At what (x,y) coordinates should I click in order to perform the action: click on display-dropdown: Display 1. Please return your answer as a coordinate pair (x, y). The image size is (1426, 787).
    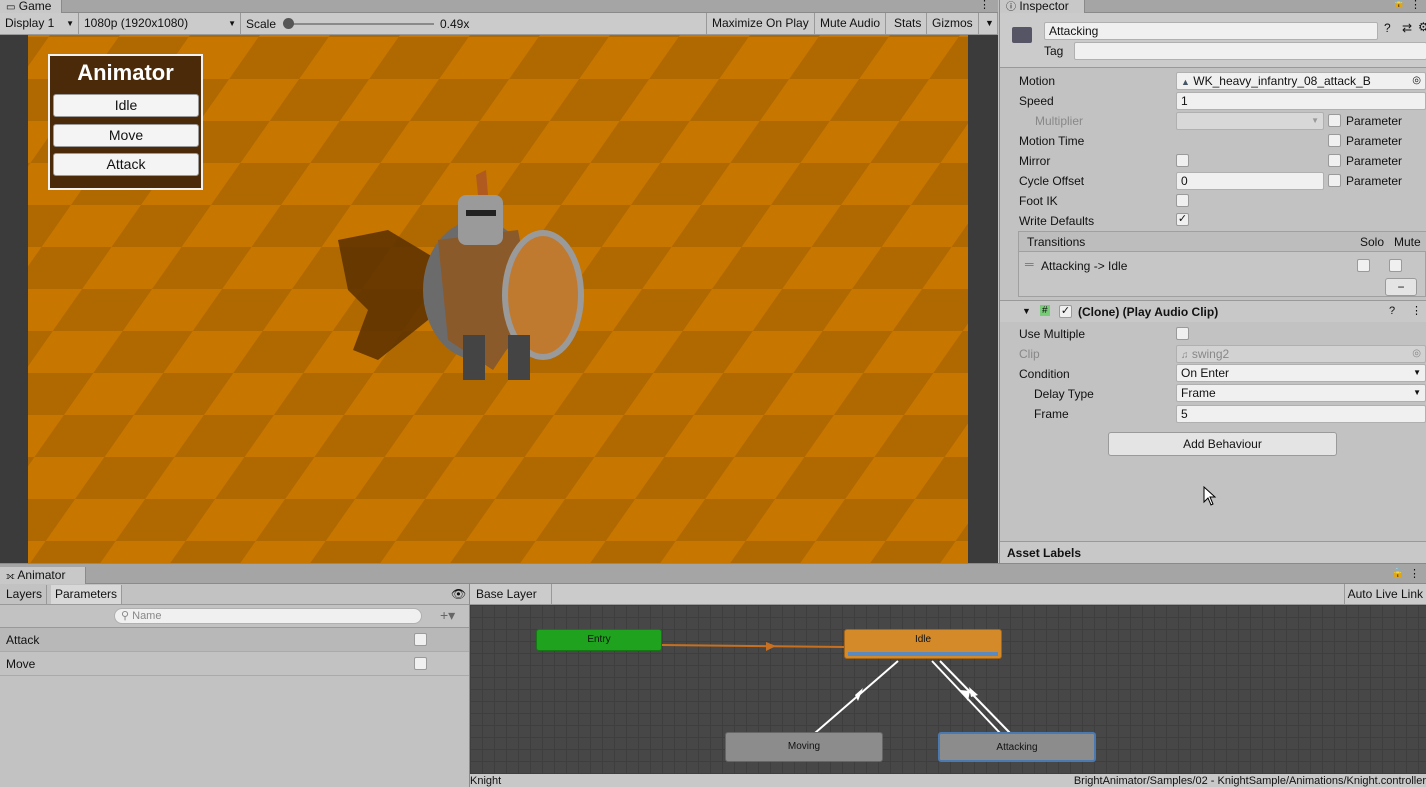
    Looking at the image, I should click on (39, 24).